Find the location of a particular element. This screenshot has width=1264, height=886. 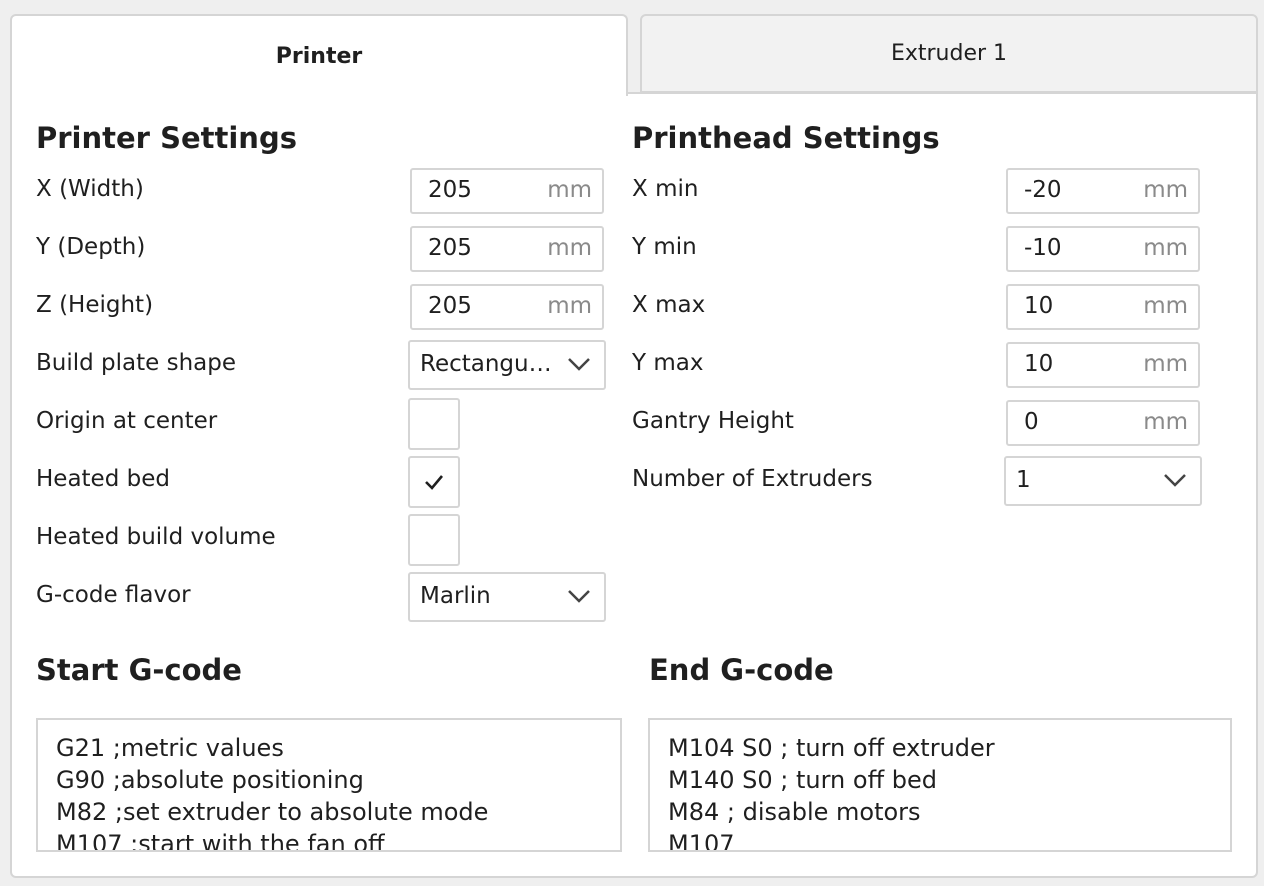

heated-bed-label: Heated bed is located at coordinates (103, 479).